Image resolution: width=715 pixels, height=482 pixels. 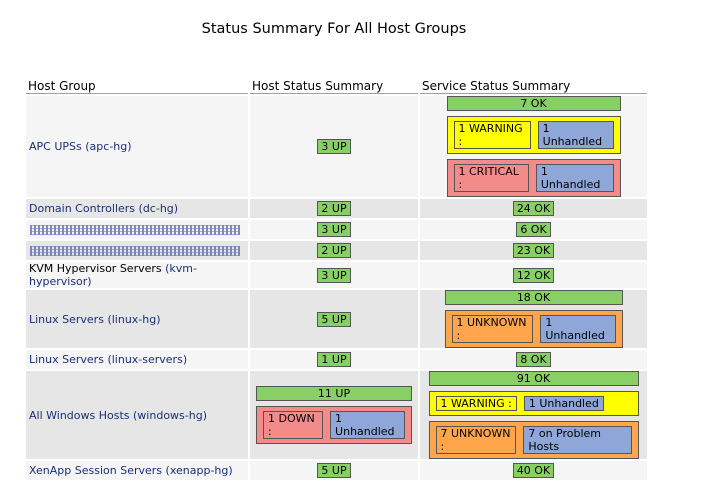 What do you see at coordinates (147, 359) in the screenshot?
I see `host-group-alias: (linux-servers)` at bounding box center [147, 359].